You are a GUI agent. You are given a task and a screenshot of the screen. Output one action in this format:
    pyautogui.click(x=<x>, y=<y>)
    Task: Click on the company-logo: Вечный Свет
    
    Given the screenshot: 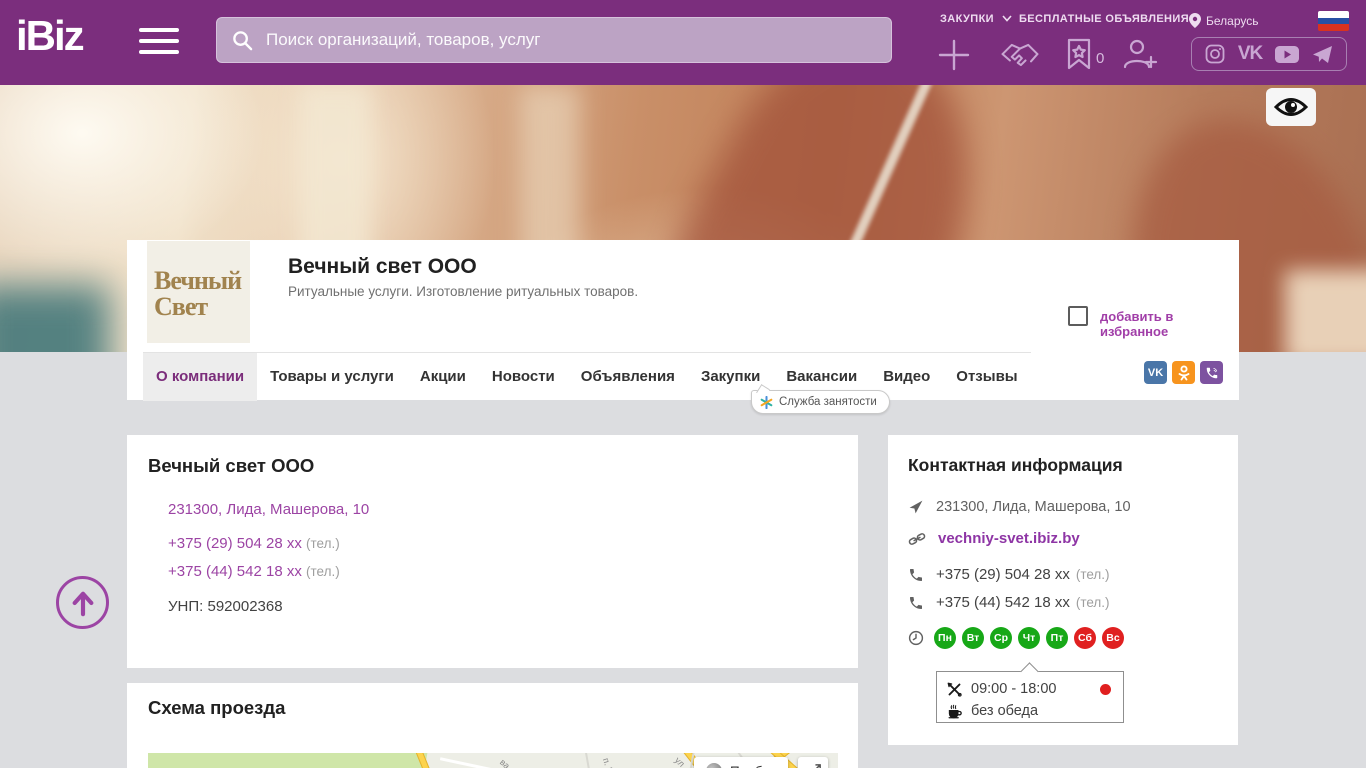 What is the action you would take?
    pyautogui.click(x=198, y=292)
    